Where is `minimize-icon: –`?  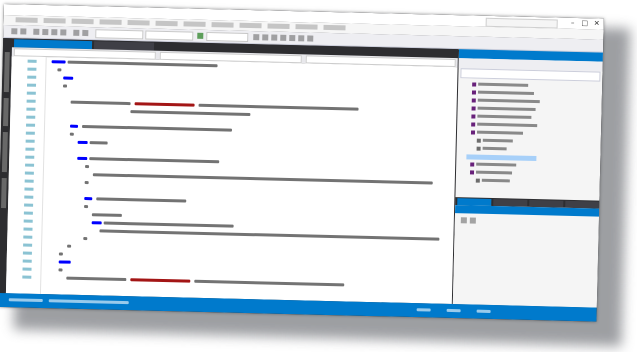 minimize-icon: – is located at coordinates (573, 23).